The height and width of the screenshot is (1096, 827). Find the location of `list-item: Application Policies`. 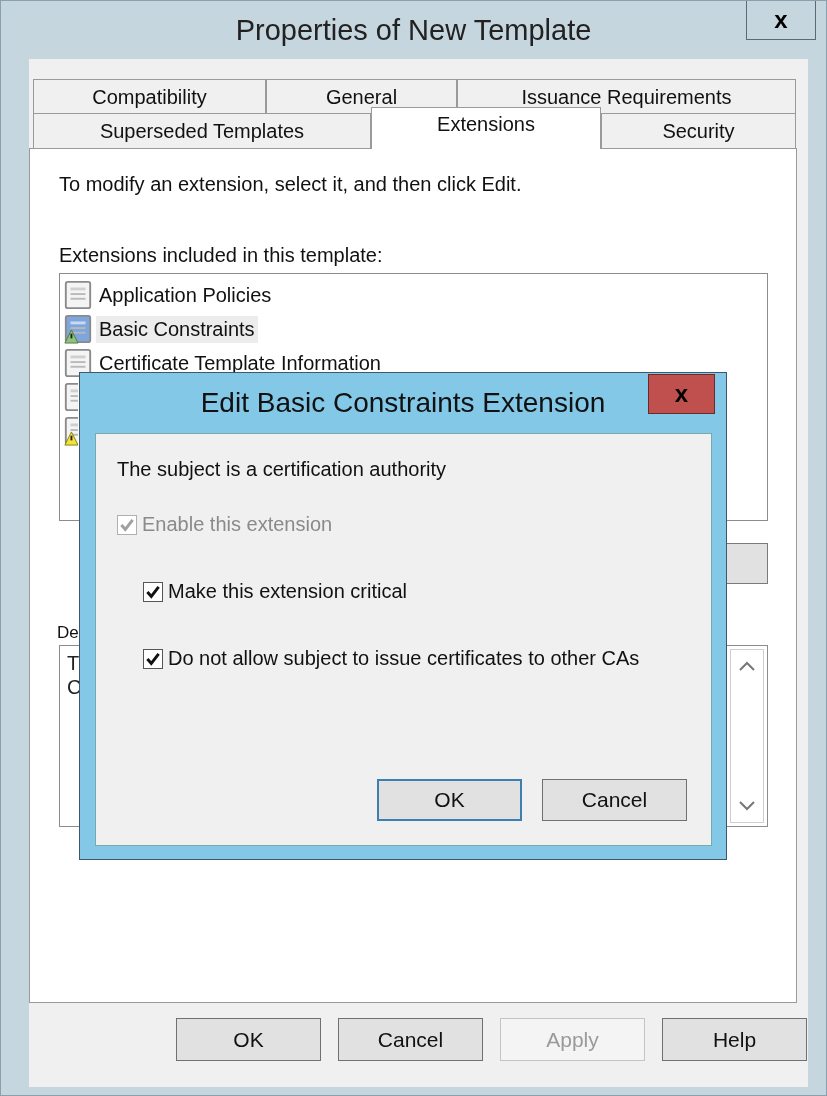

list-item: Application Policies is located at coordinates (185, 295).